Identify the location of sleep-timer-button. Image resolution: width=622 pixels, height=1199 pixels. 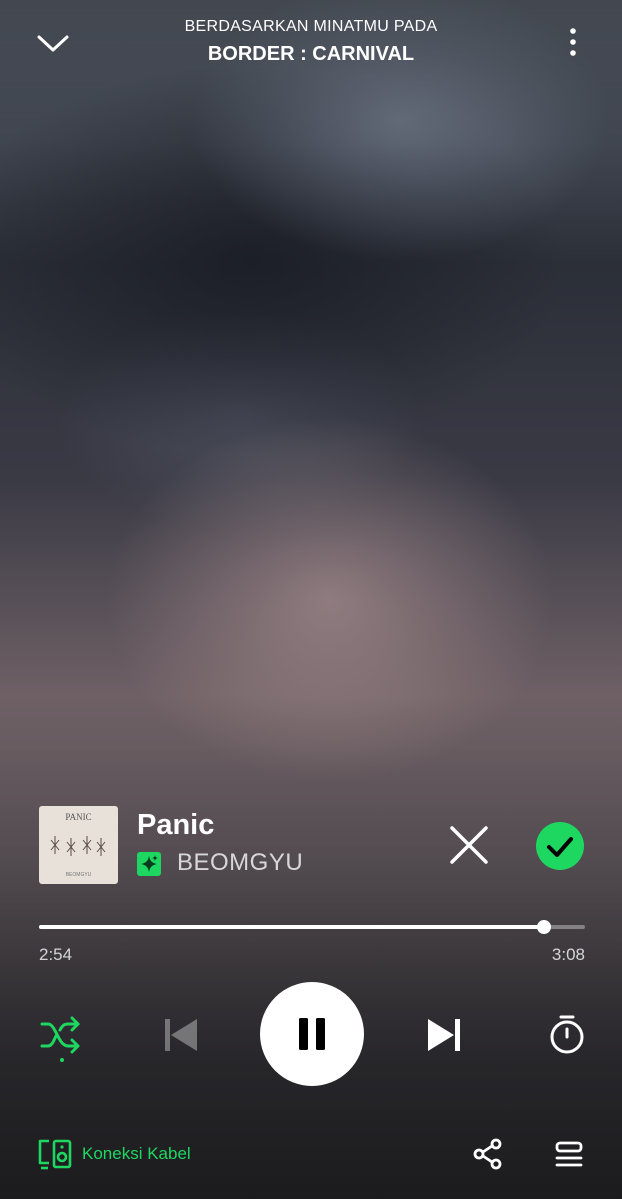
(567, 1034).